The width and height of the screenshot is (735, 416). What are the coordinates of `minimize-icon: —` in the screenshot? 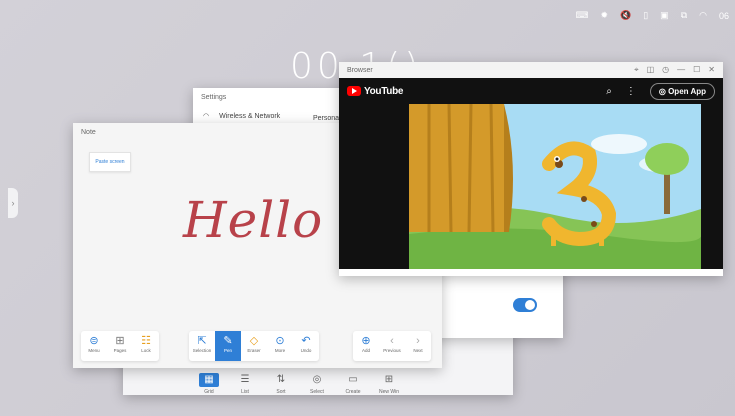 It's located at (681, 70).